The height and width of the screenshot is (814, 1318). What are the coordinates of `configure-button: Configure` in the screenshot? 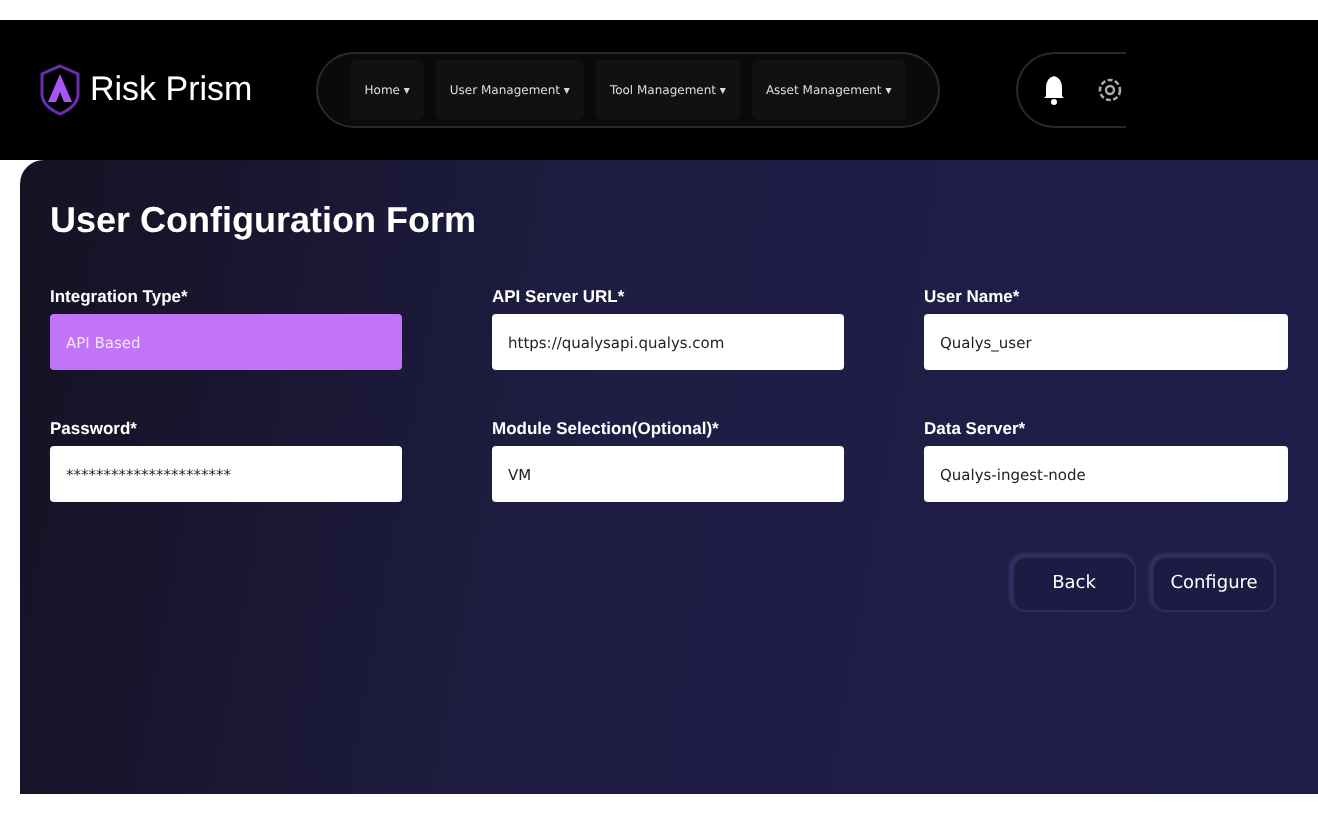 It's located at (1214, 584).